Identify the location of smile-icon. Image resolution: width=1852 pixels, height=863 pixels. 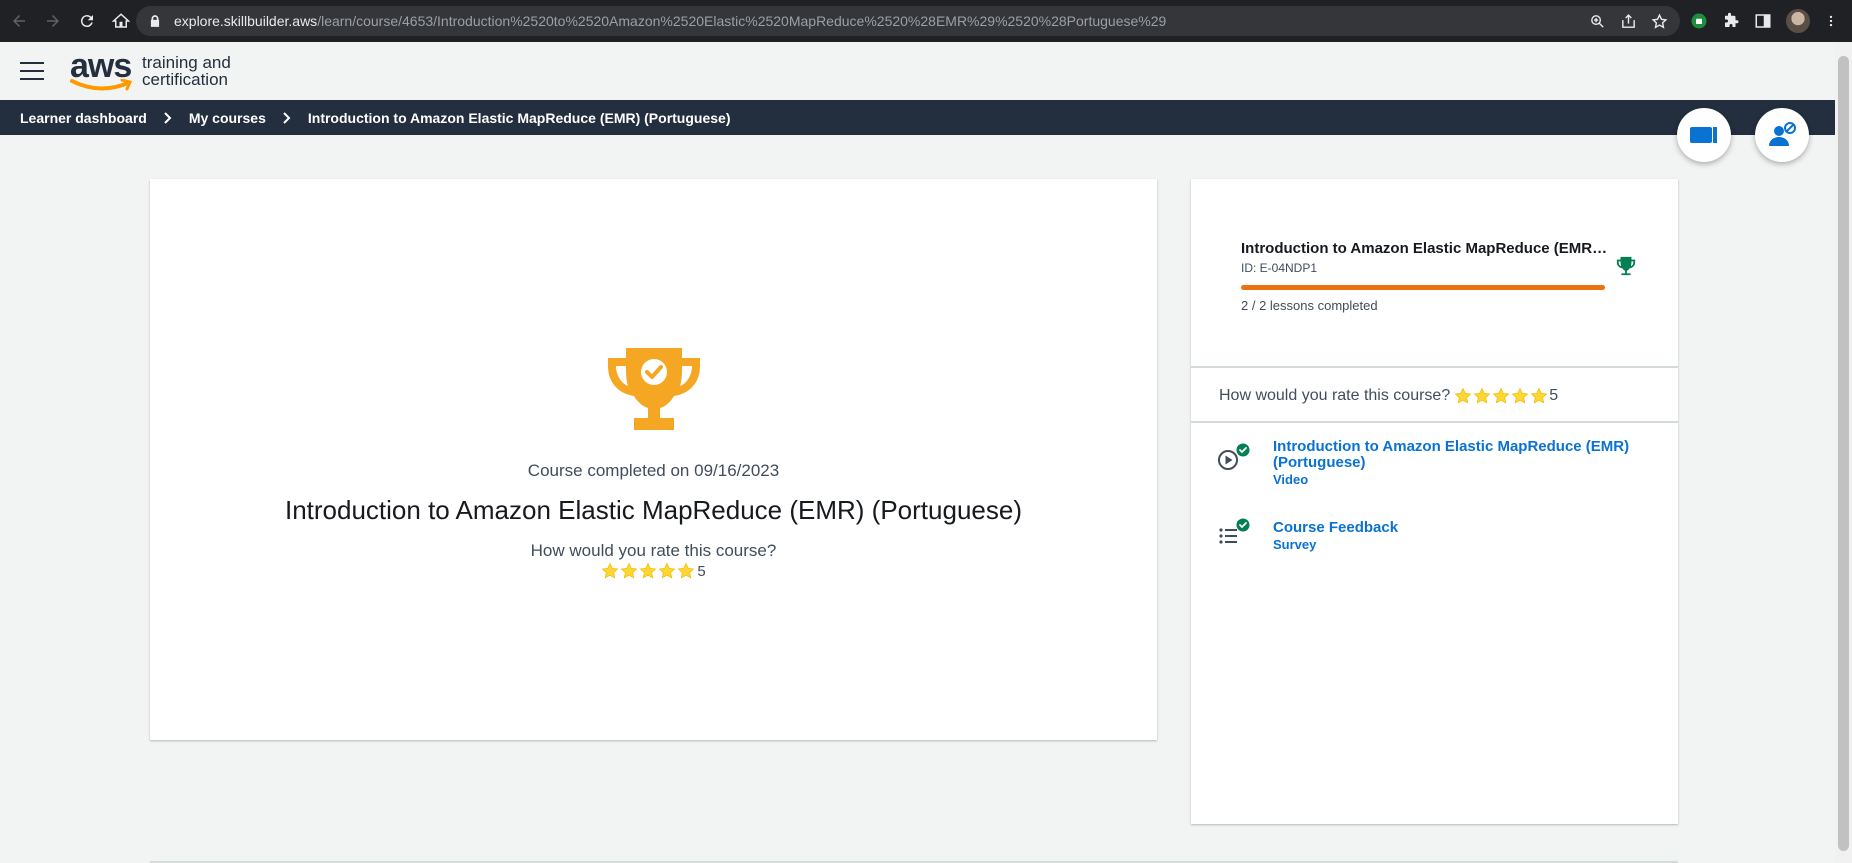
(101, 85).